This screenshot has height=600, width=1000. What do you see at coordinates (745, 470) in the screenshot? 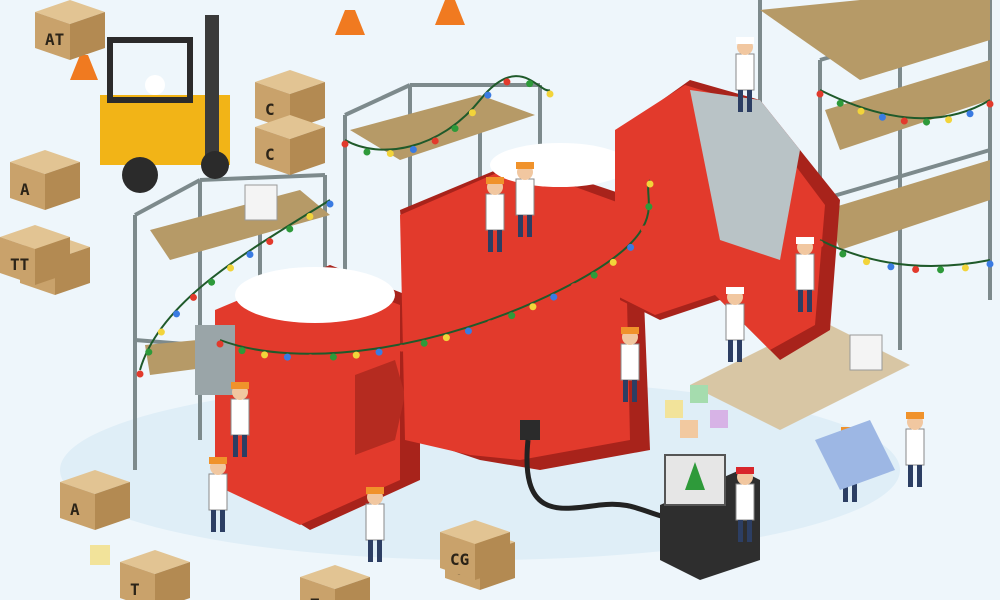
I see `santa-hat` at bounding box center [745, 470].